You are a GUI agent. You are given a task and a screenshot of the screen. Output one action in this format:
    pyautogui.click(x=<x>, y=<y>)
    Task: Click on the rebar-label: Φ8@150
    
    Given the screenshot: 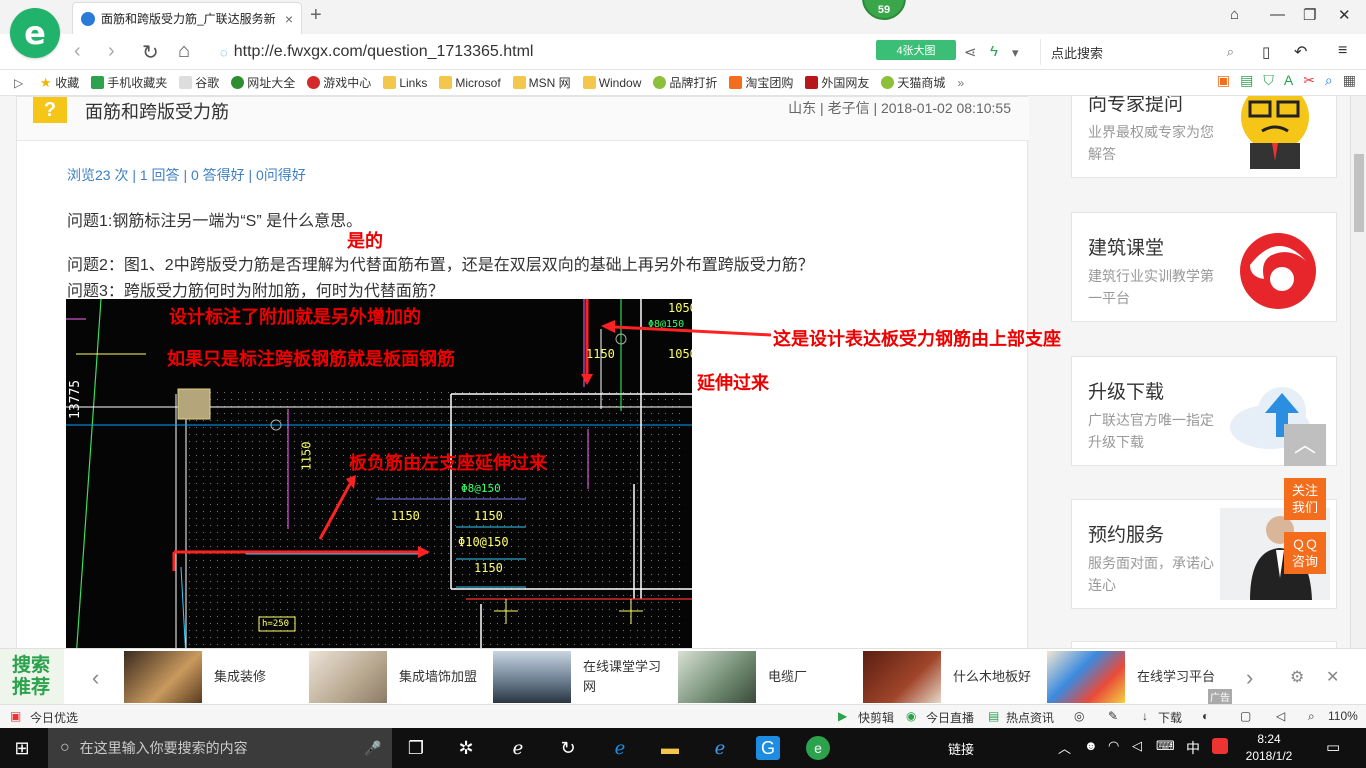 What is the action you would take?
    pyautogui.click(x=481, y=488)
    